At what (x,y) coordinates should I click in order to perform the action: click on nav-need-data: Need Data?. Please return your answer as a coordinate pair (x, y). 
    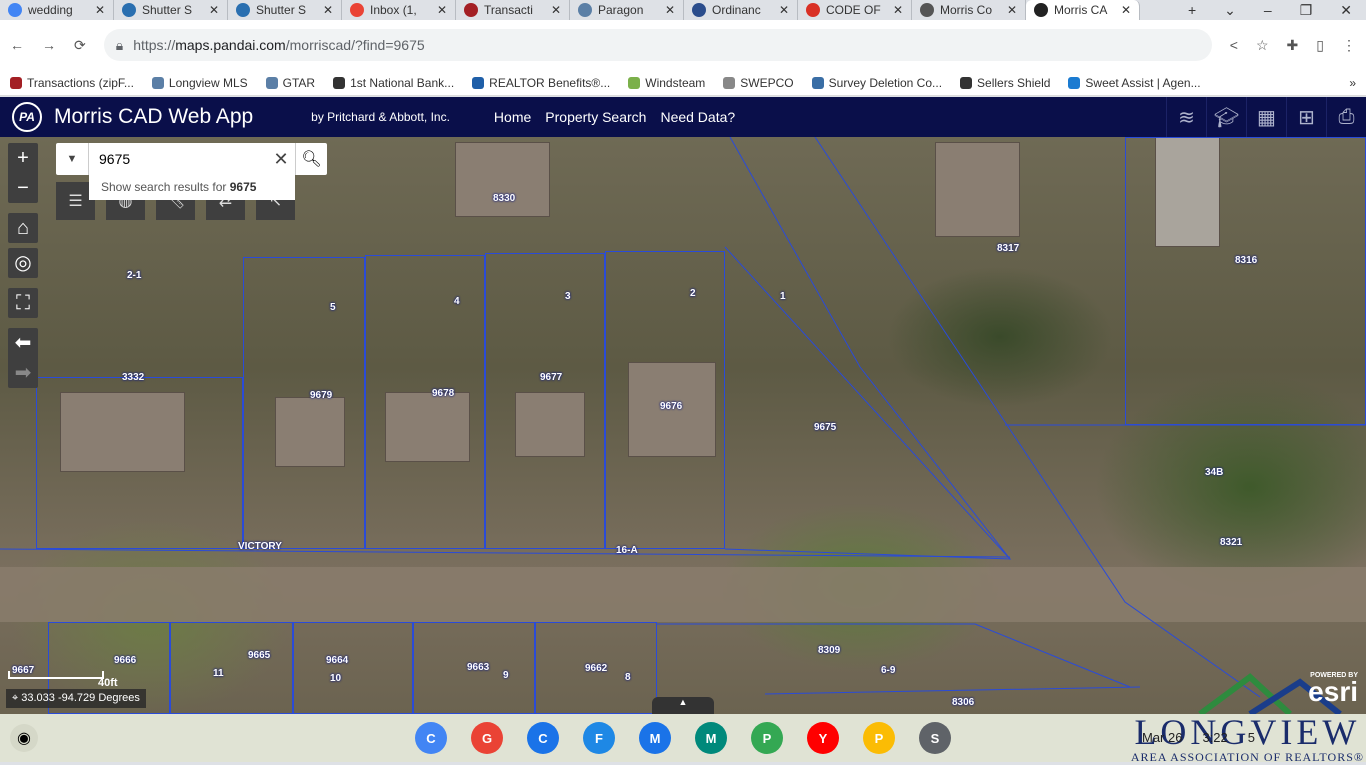
    Looking at the image, I should click on (697, 117).